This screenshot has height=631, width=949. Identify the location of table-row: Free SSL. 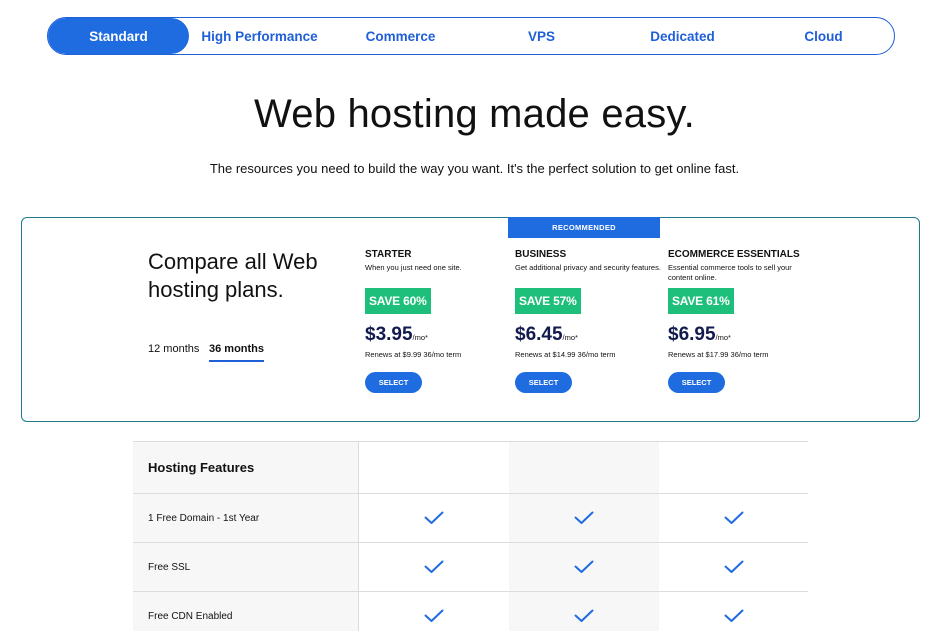
(470, 567).